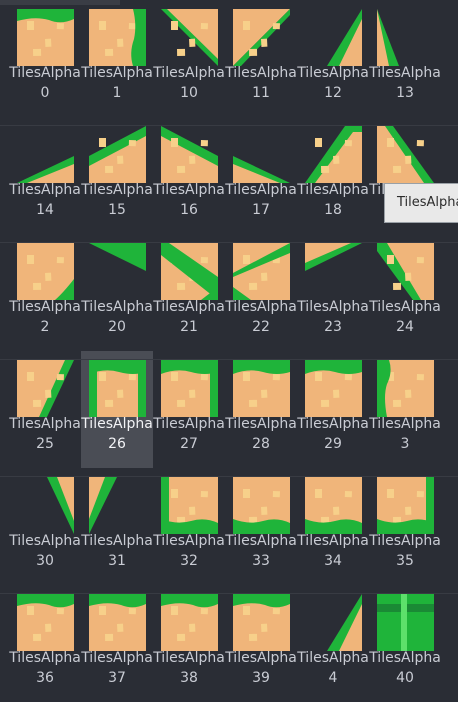 This screenshot has width=458, height=702. I want to click on tile-label: TilesAlpha24, so click(405, 317).